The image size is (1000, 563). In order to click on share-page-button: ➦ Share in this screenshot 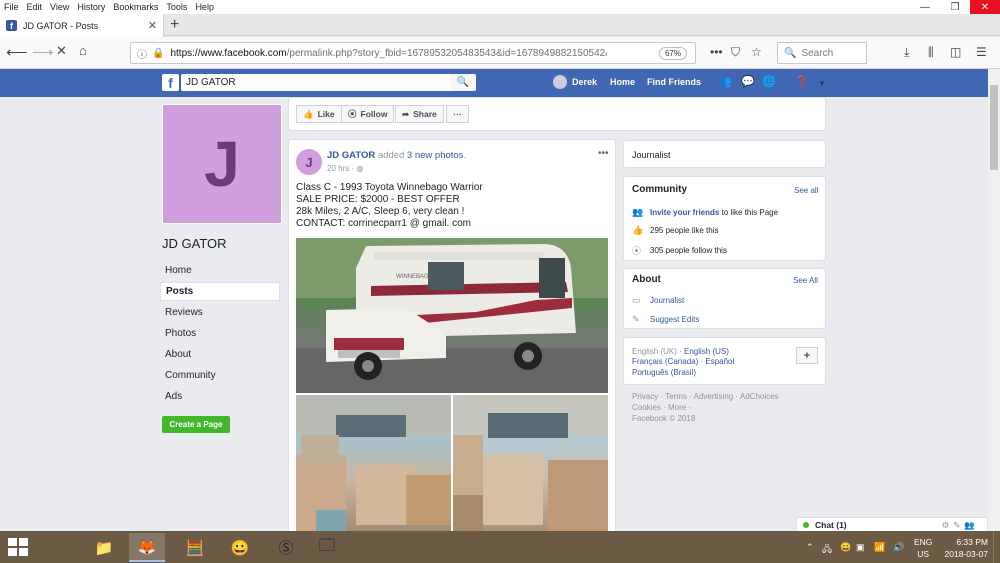, I will do `click(419, 114)`.